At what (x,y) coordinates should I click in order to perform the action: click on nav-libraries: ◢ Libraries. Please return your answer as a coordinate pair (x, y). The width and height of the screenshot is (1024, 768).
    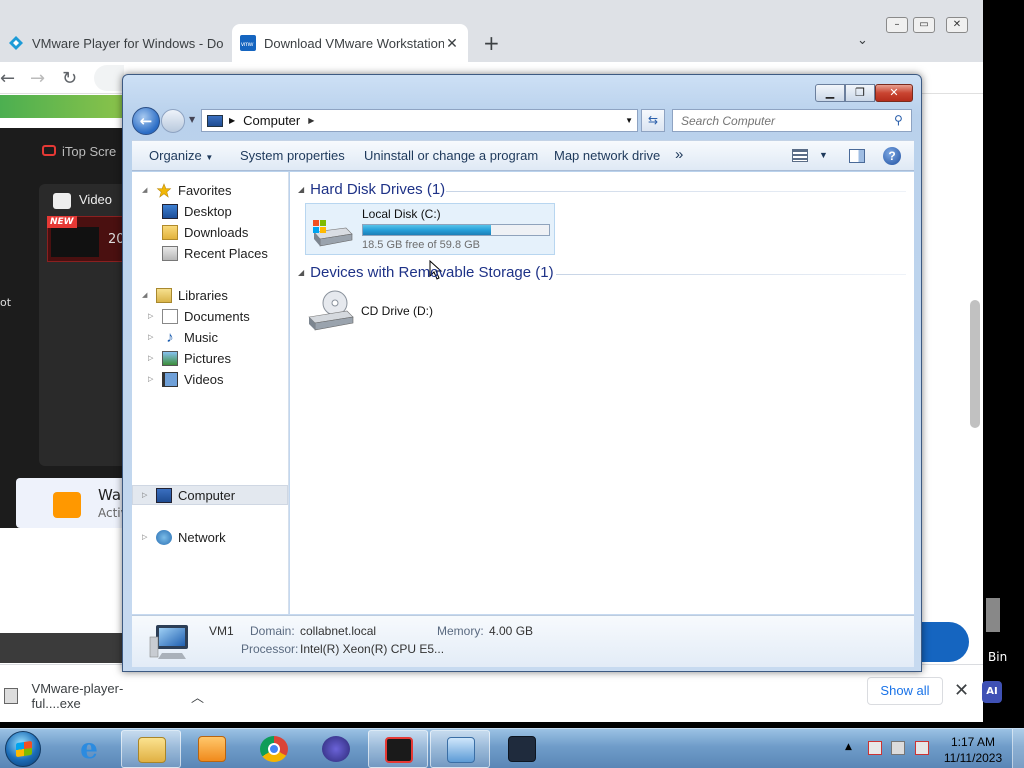
    Looking at the image, I should click on (185, 295).